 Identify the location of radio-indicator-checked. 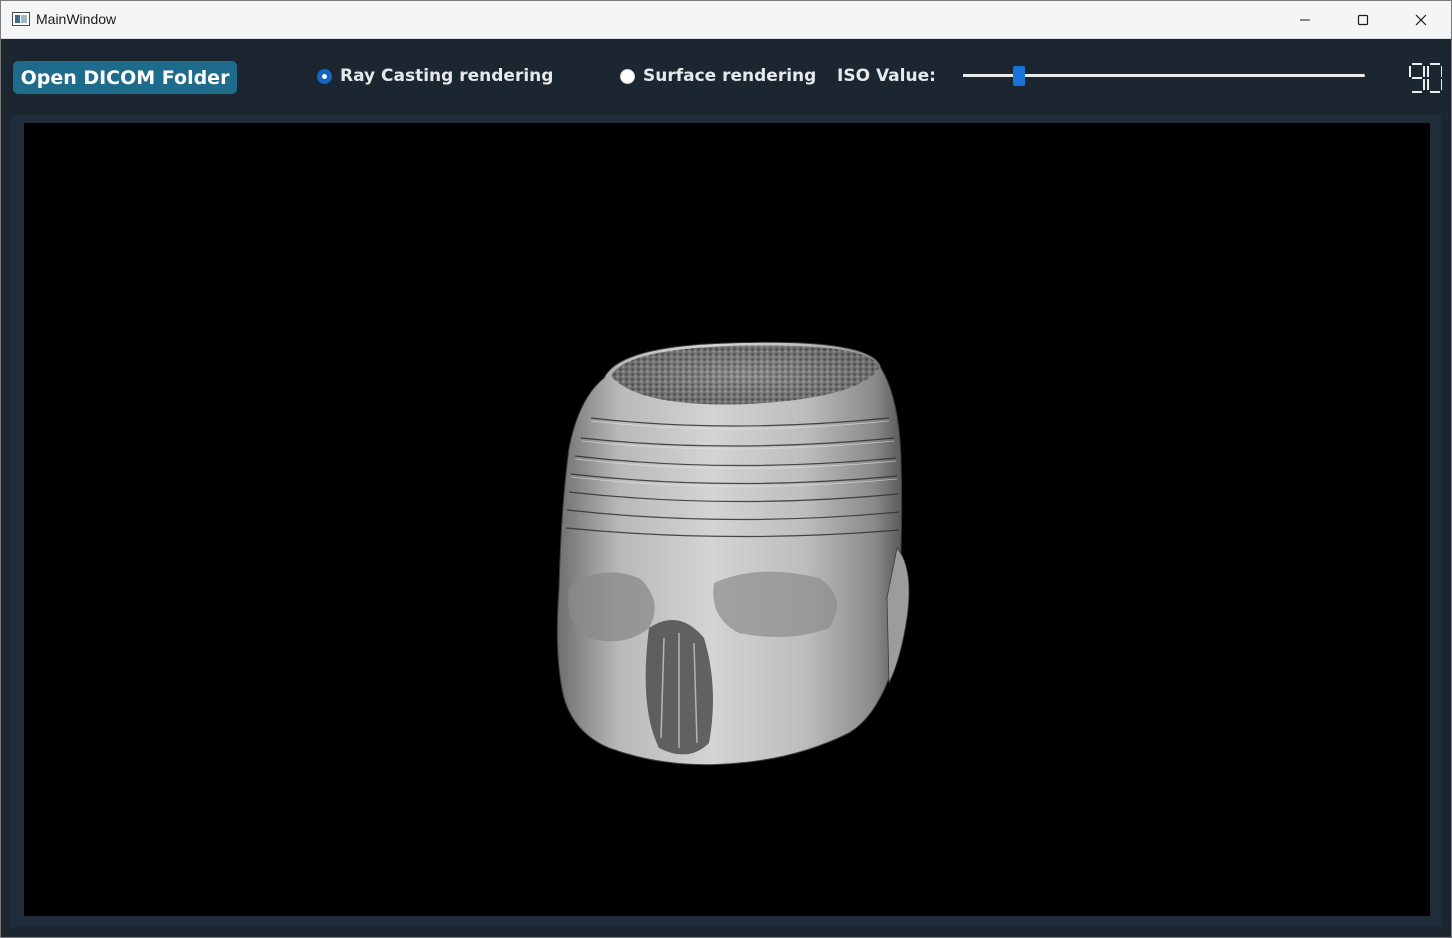
(324, 76).